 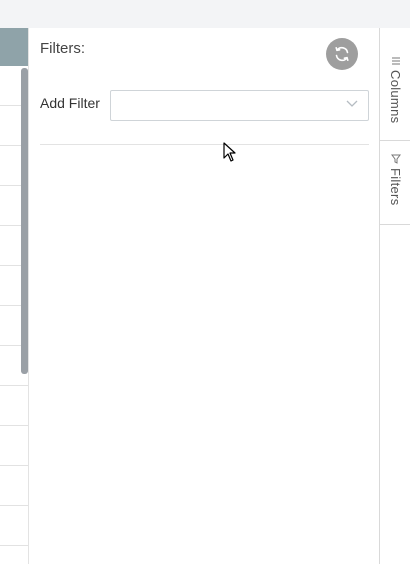 I want to click on filter-icon, so click(x=395, y=159).